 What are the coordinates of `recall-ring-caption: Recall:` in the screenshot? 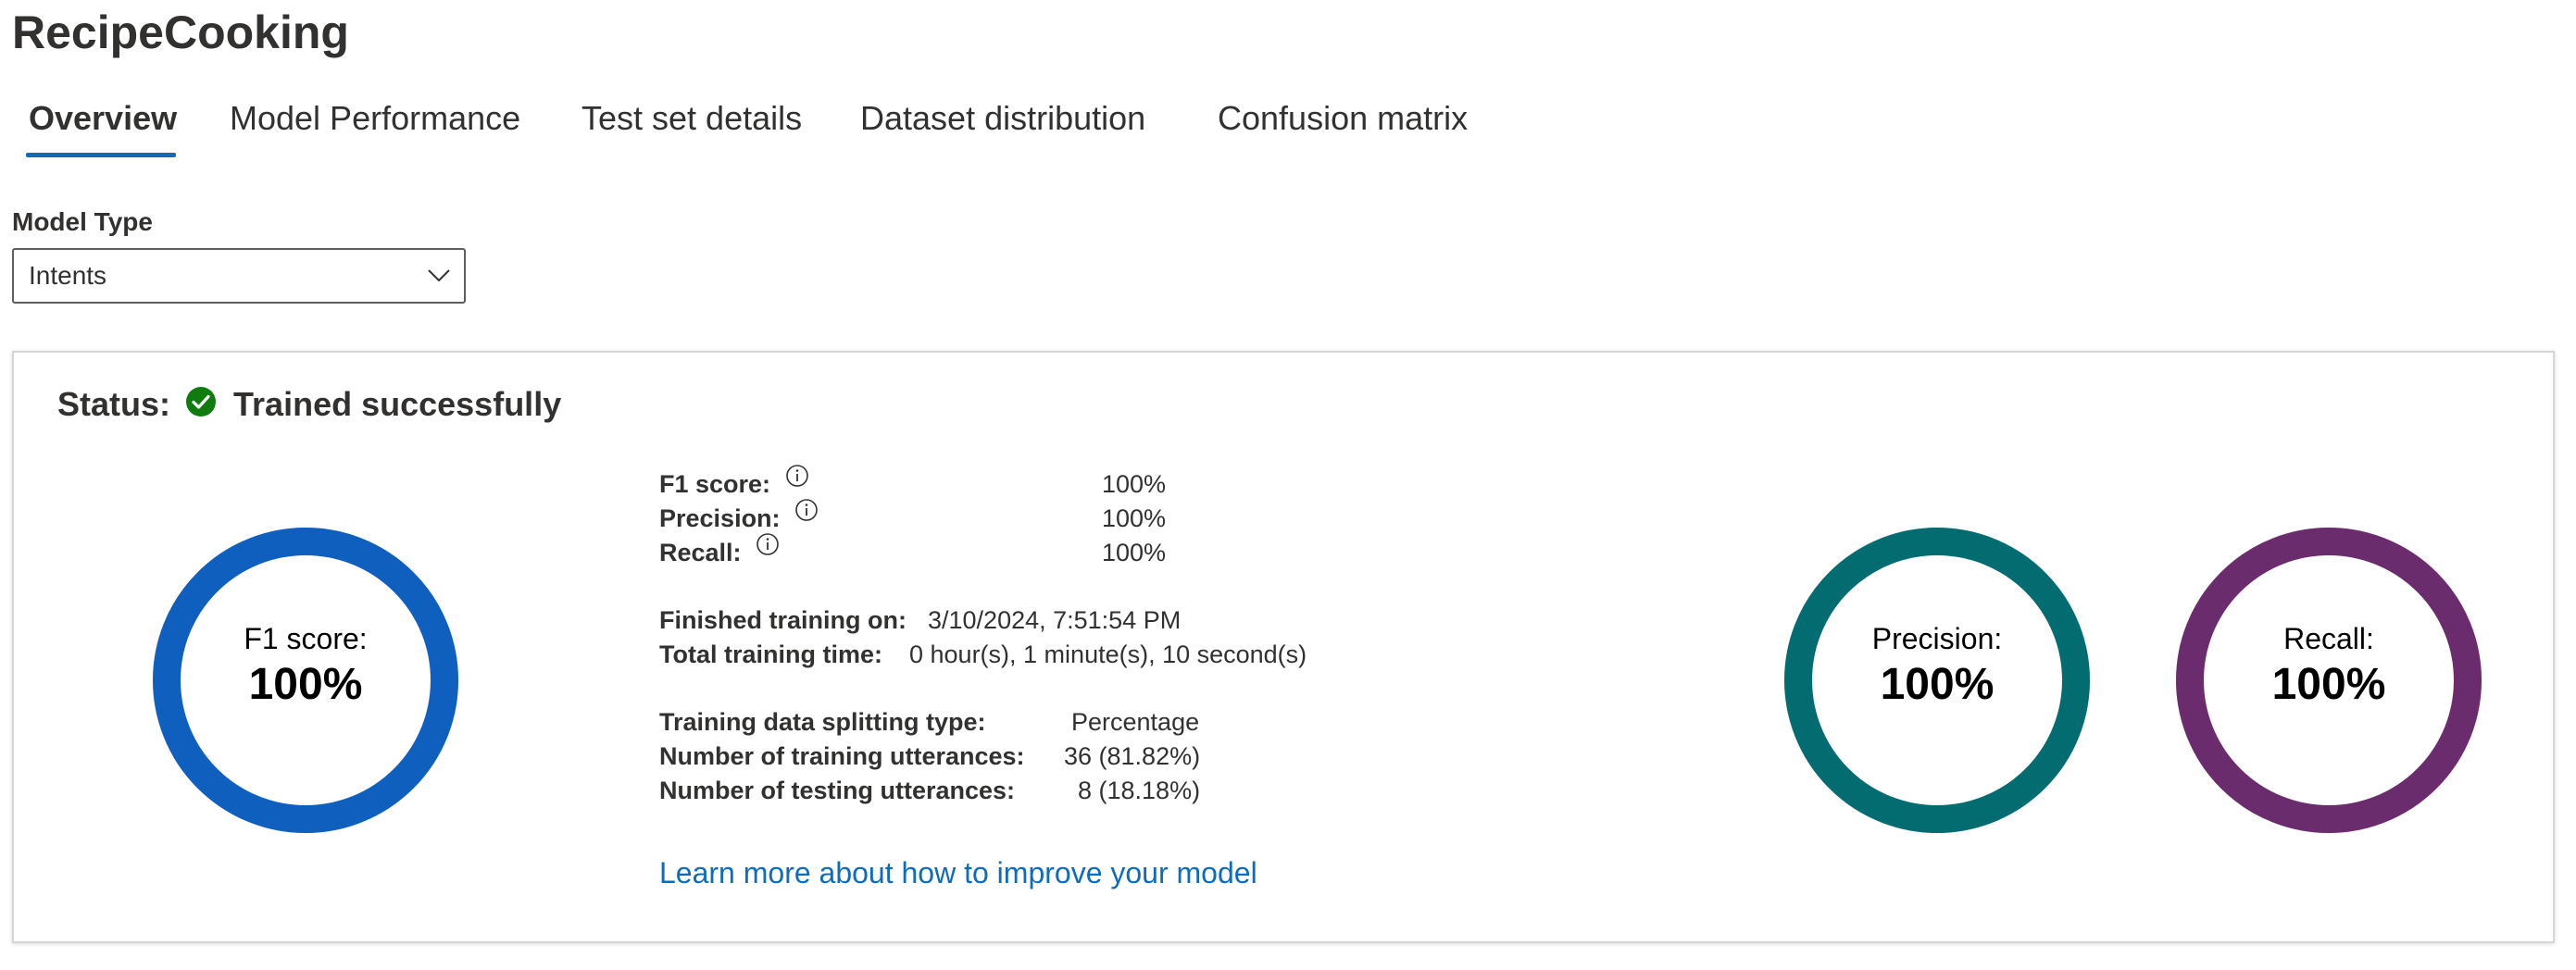 It's located at (2328, 638).